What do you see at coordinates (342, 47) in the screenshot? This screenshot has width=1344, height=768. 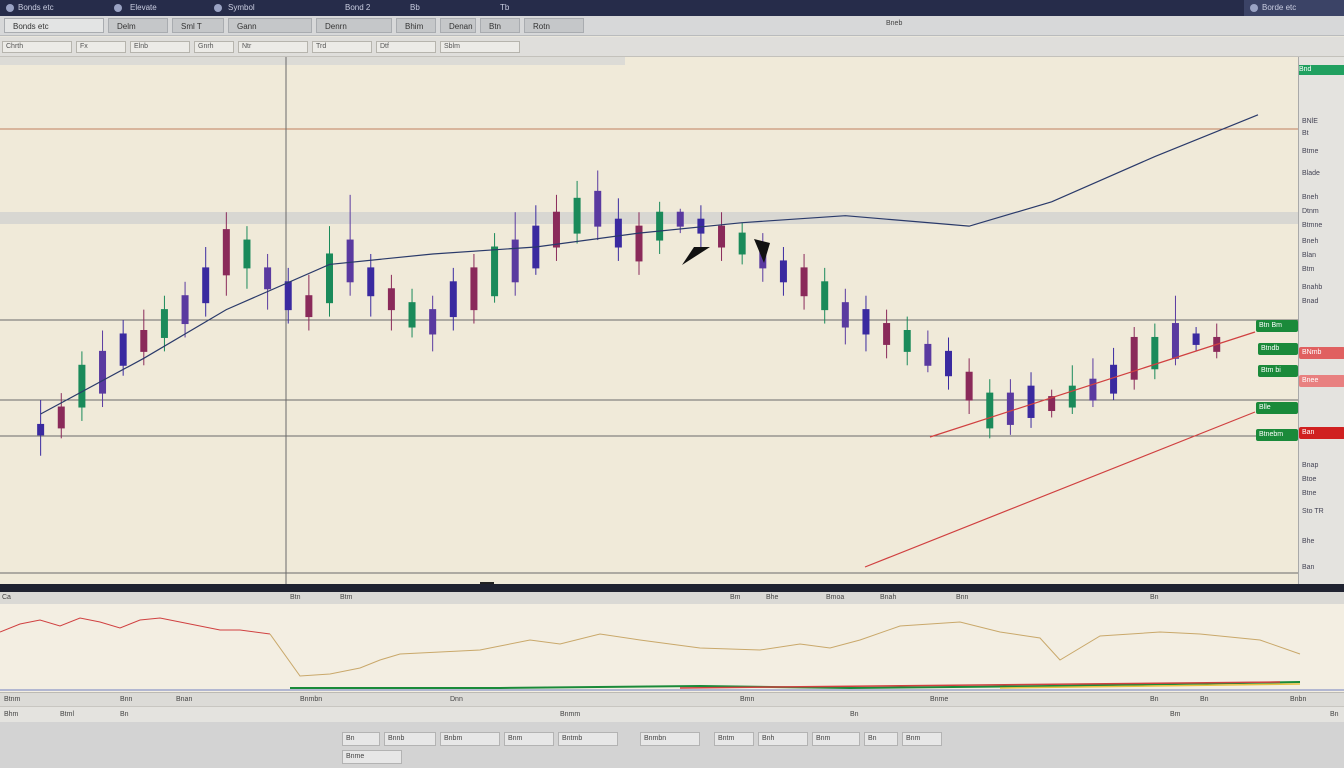 I see `control-5: Trd` at bounding box center [342, 47].